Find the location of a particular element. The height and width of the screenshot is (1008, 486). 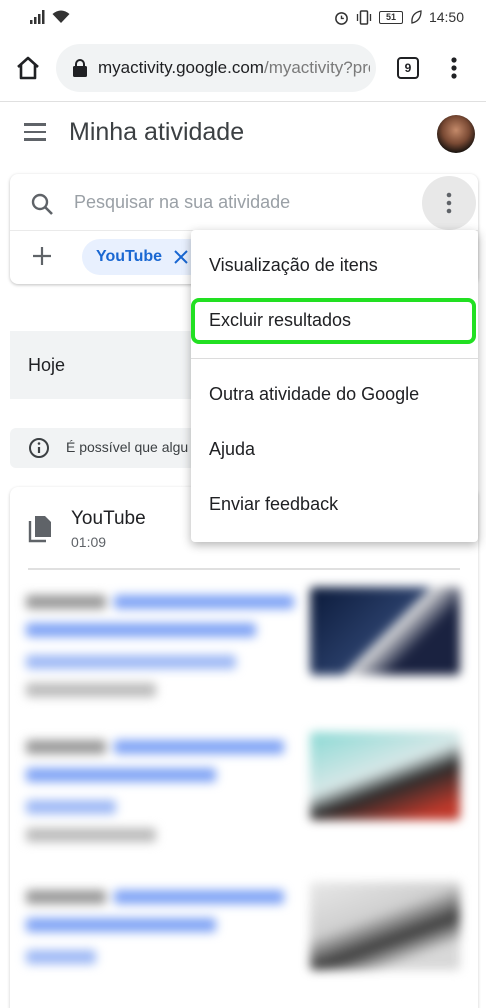

clock-time: 14:50 is located at coordinates (446, 17).